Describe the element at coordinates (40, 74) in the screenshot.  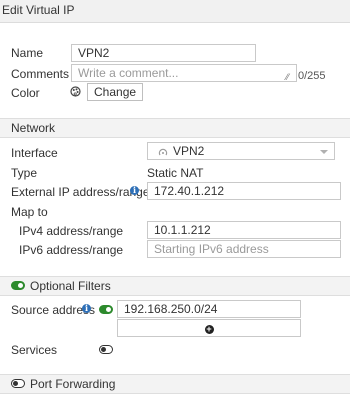
I see `comments-label: Comments` at that location.